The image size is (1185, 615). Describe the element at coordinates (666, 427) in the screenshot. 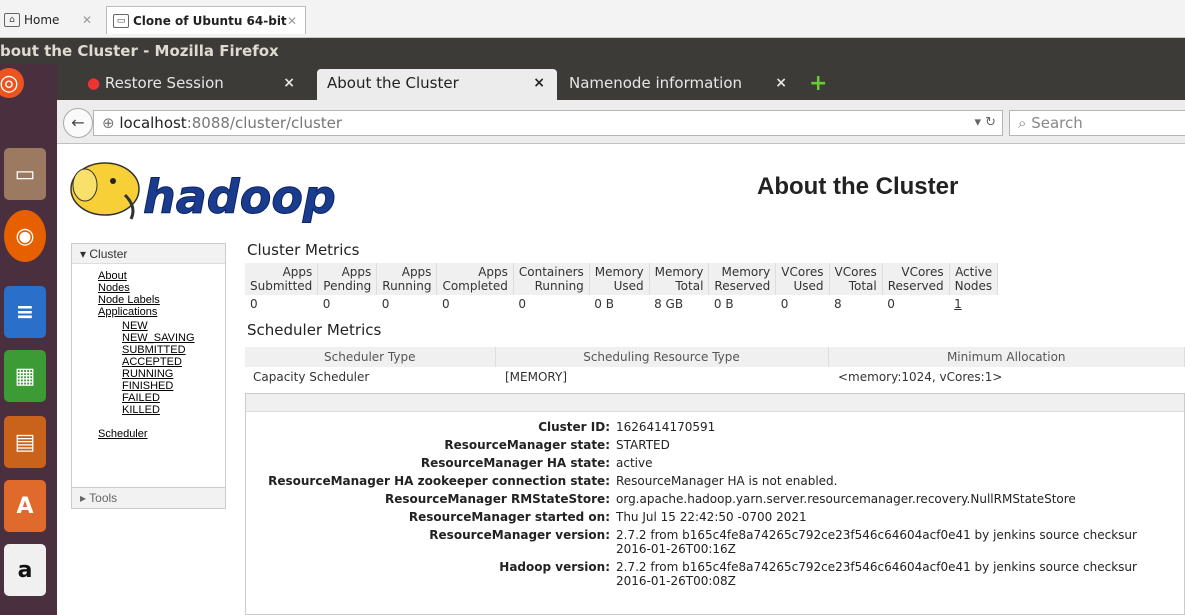

I see `info-value: 1626414170591` at that location.